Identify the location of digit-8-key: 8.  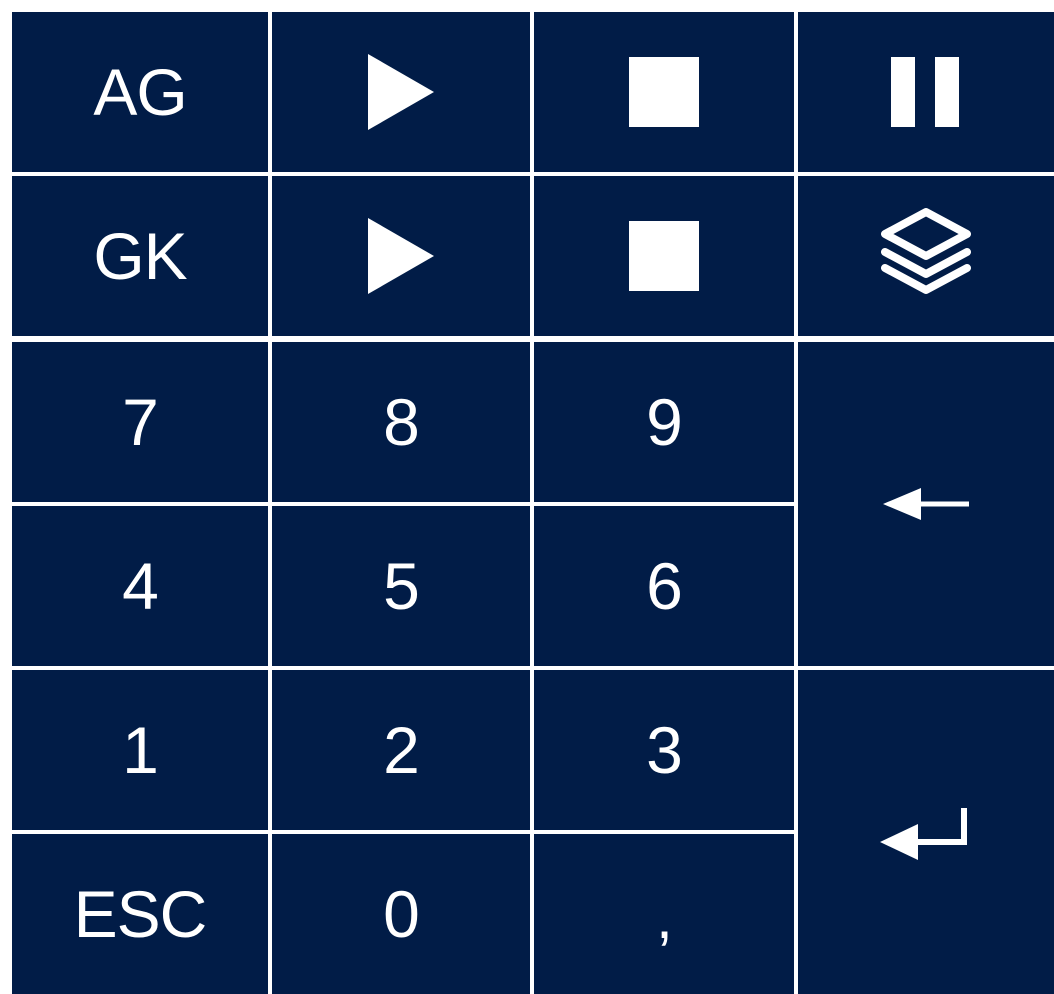
(401, 422).